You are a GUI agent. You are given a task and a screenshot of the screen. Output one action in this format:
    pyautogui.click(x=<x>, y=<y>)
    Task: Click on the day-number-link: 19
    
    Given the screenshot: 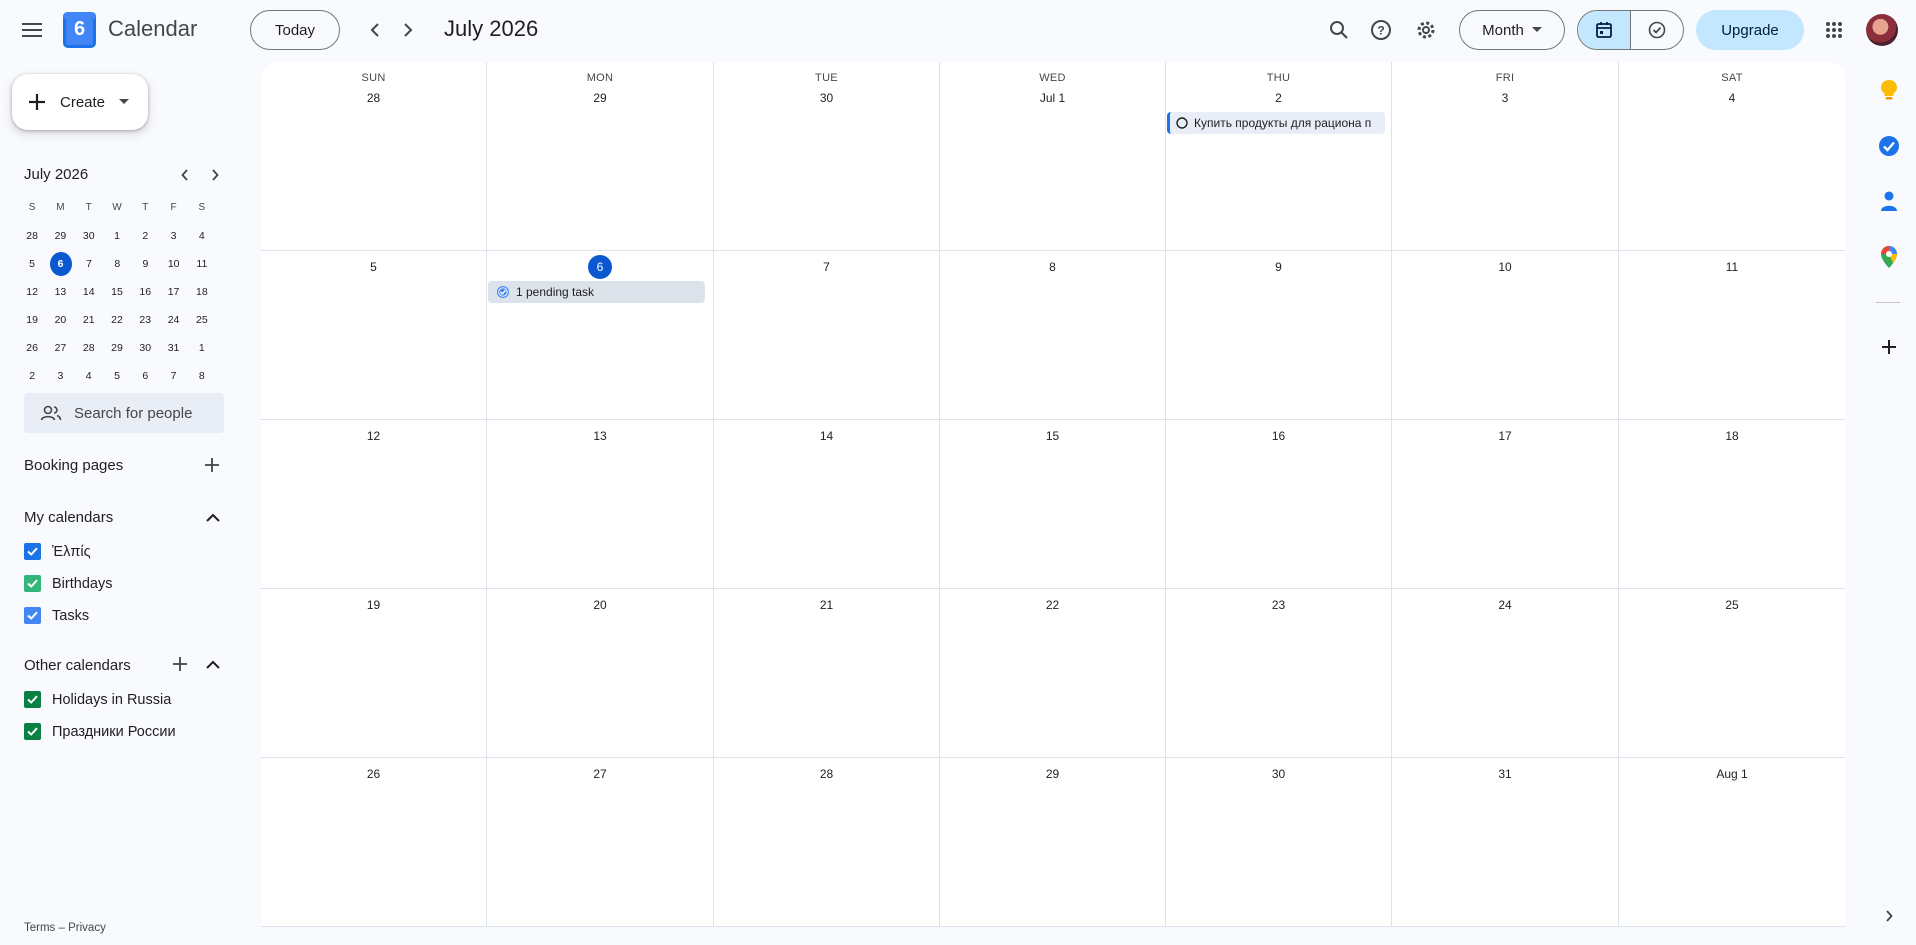 What is the action you would take?
    pyautogui.click(x=374, y=605)
    